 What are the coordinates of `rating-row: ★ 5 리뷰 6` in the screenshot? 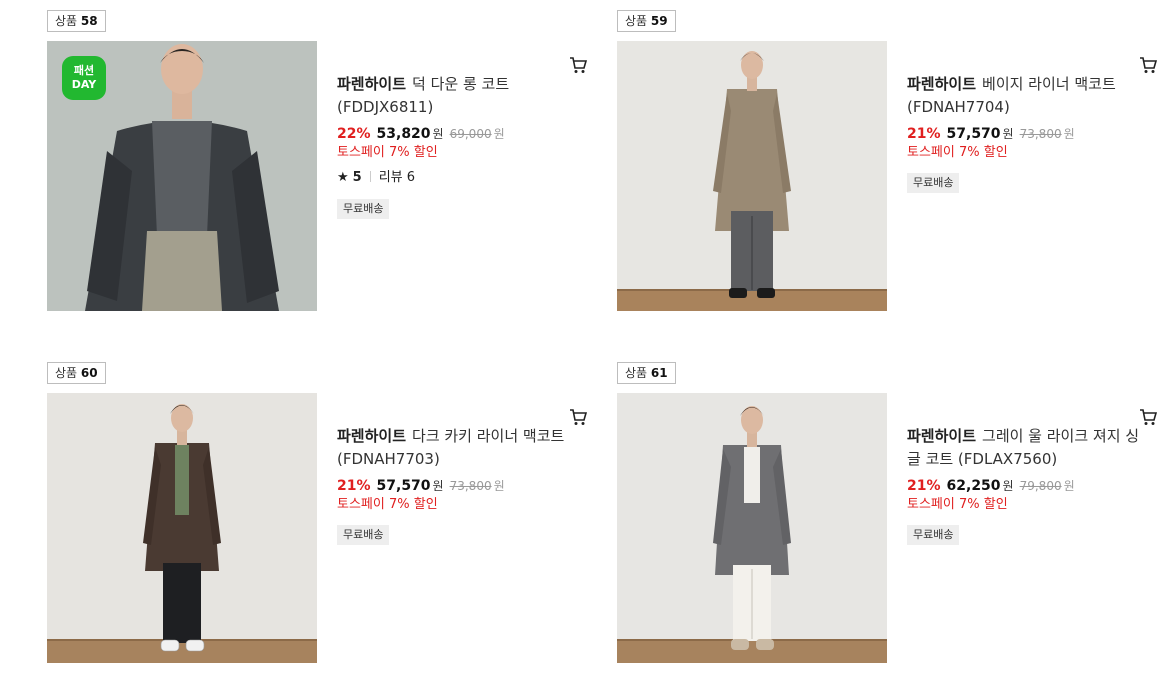 It's located at (457, 178).